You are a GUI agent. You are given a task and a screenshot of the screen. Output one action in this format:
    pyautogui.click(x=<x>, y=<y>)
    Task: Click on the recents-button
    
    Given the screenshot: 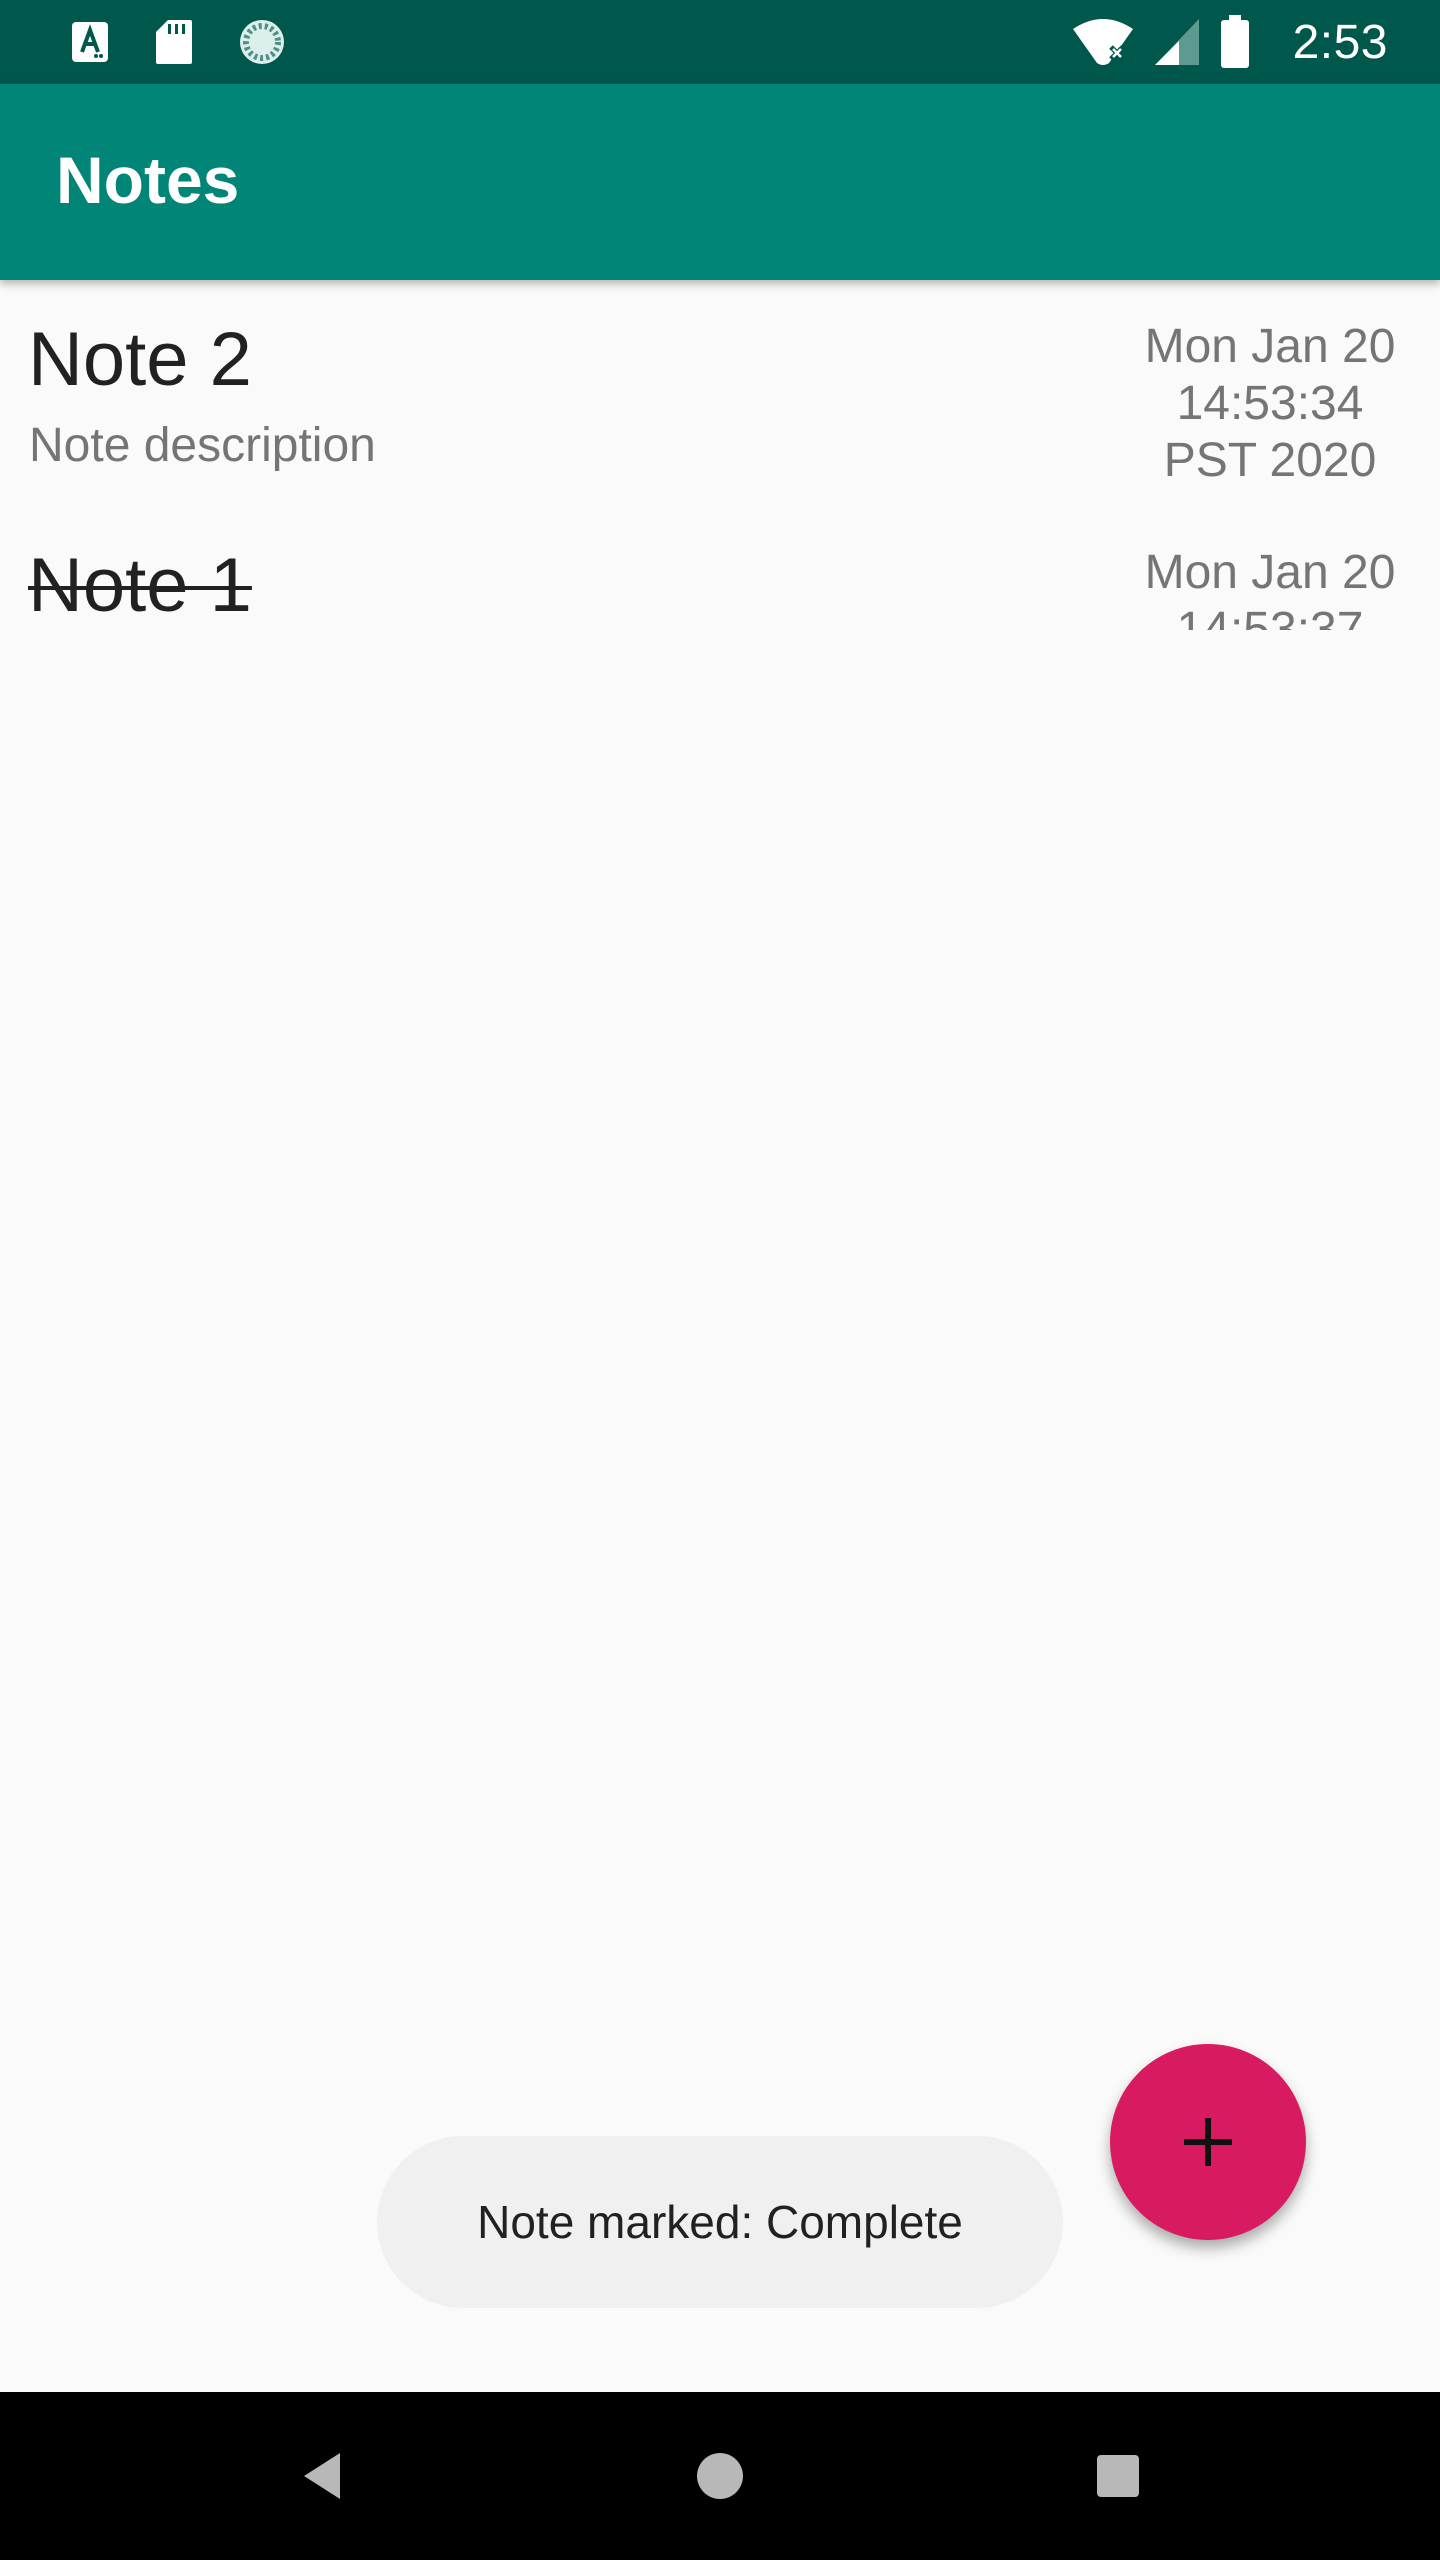 What is the action you would take?
    pyautogui.click(x=1118, y=2476)
    